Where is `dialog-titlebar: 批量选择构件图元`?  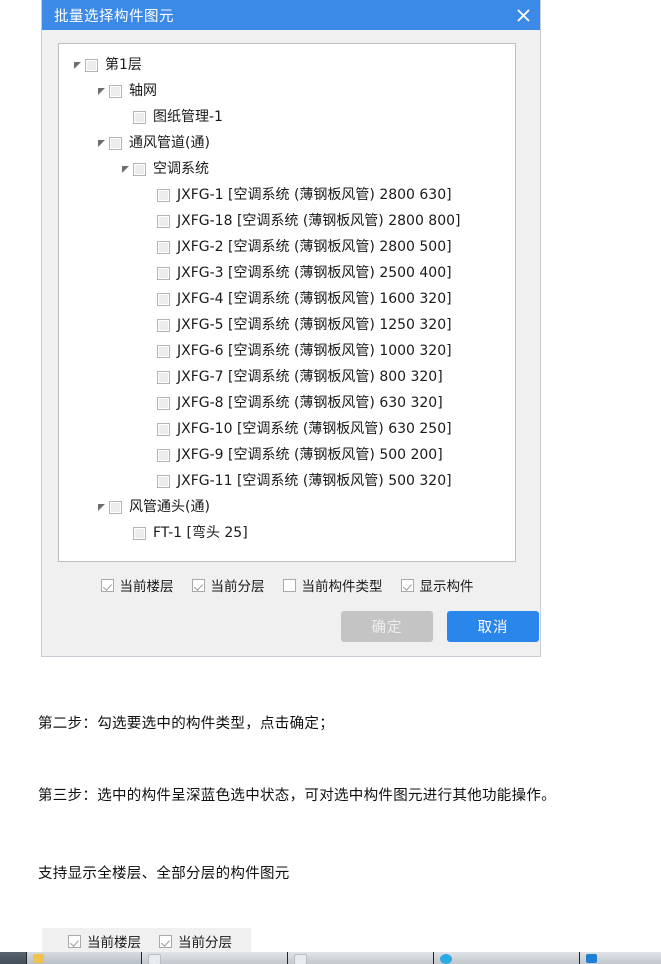
dialog-titlebar: 批量选择构件图元 is located at coordinates (291, 15).